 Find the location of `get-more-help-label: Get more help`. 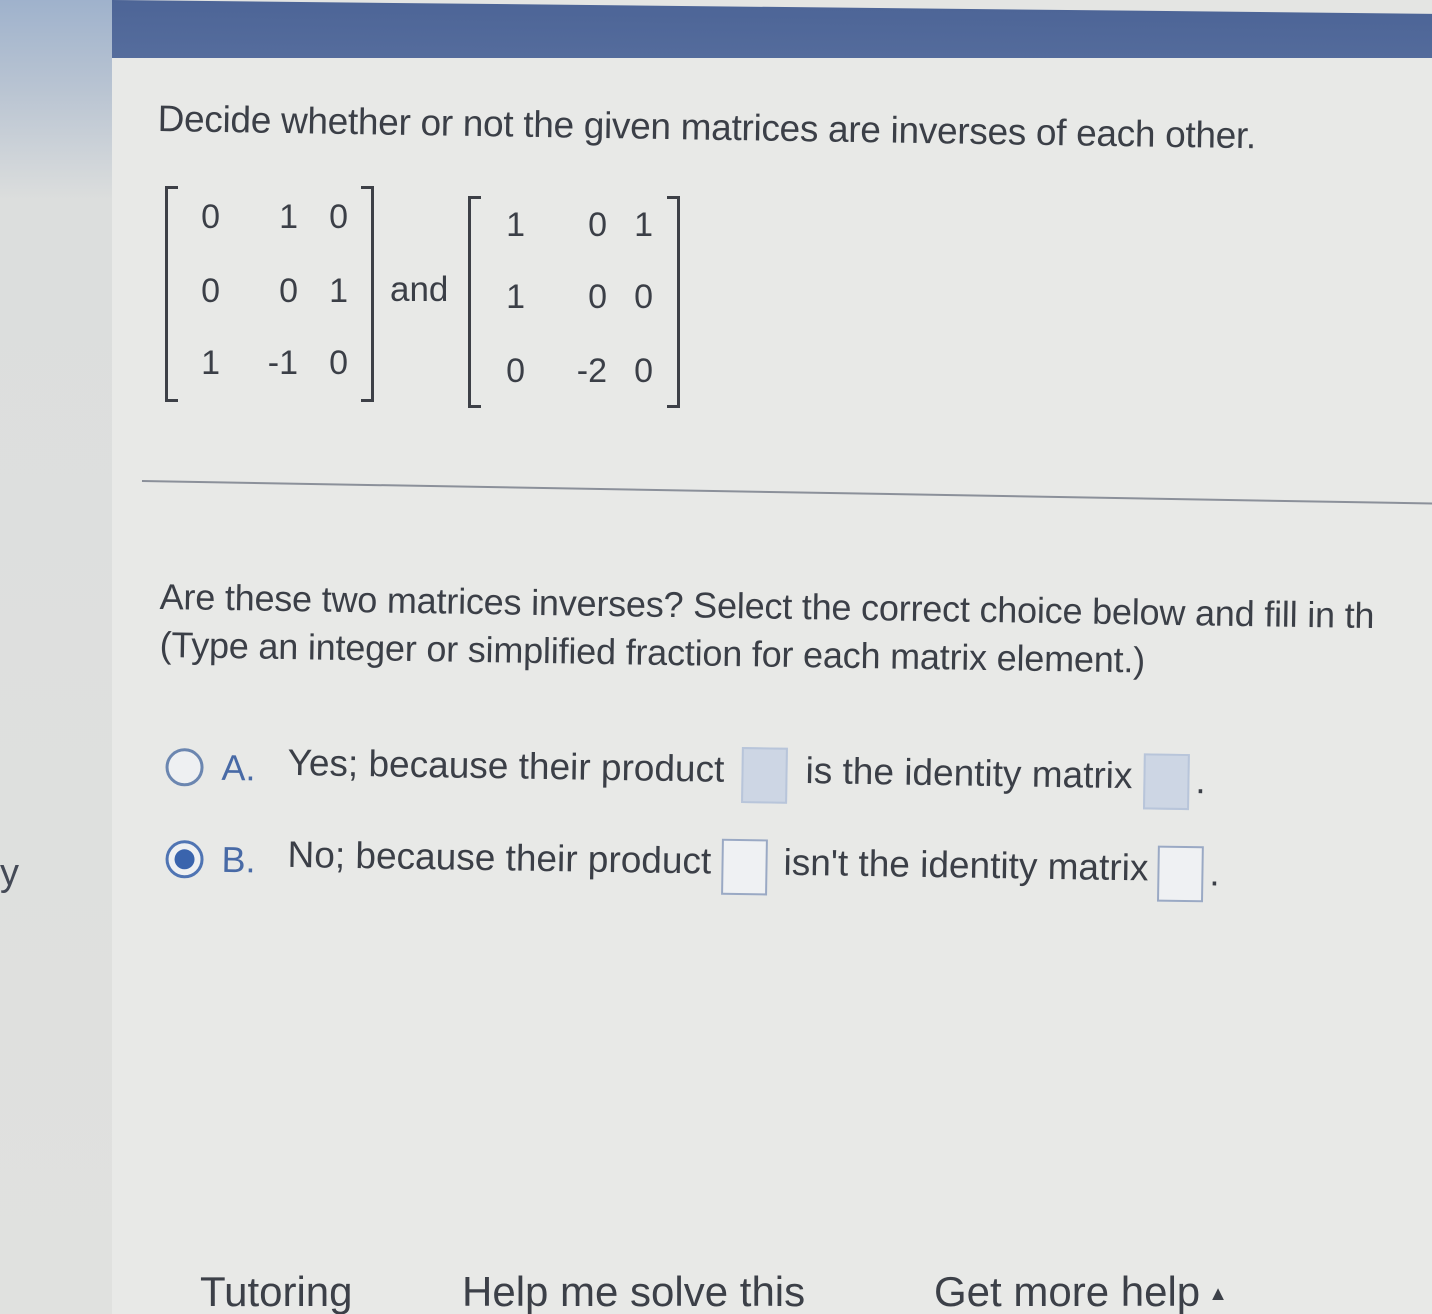

get-more-help-label: Get more help is located at coordinates (1067, 1291).